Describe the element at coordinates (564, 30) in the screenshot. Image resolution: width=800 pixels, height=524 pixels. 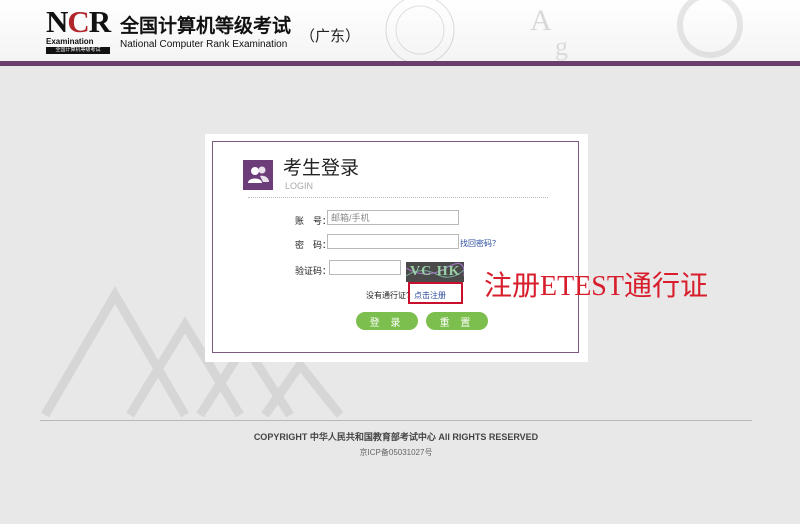
I see `header-decoration-graphic: A g` at that location.